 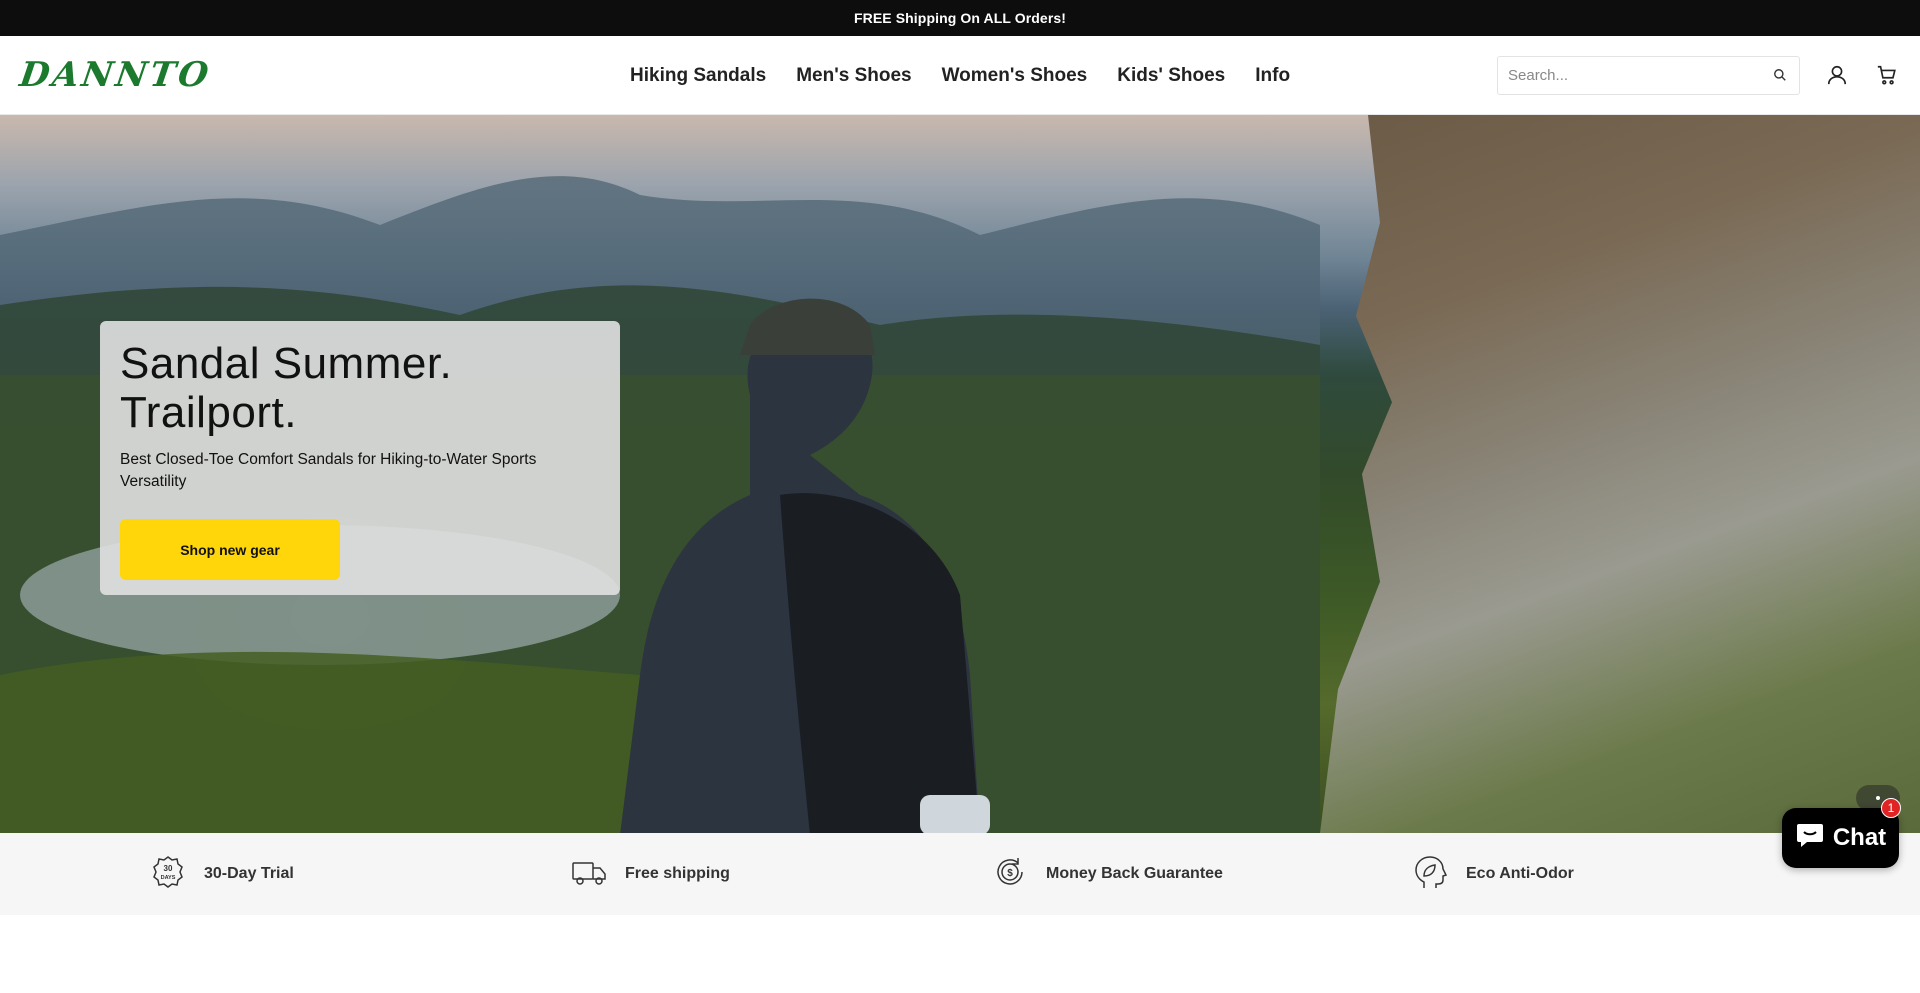 I want to click on promo-title-line1: Sandal Summer., so click(x=286, y=363).